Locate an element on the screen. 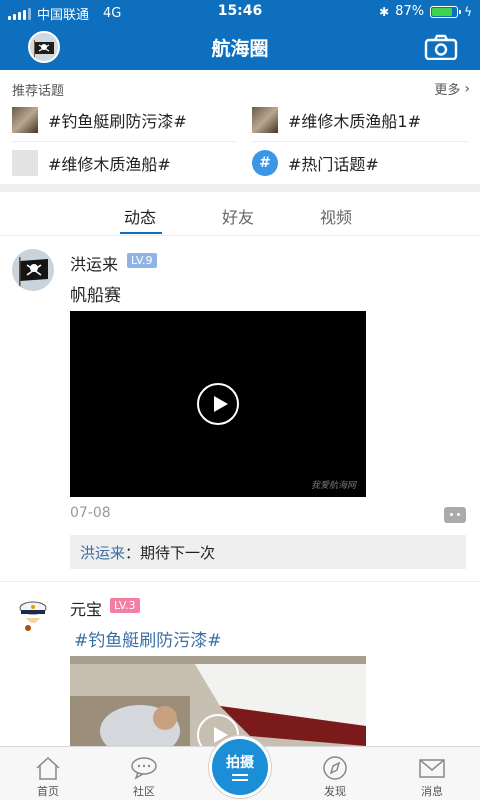 The width and height of the screenshot is (480, 800). tab-videos: 视频 is located at coordinates (336, 216).